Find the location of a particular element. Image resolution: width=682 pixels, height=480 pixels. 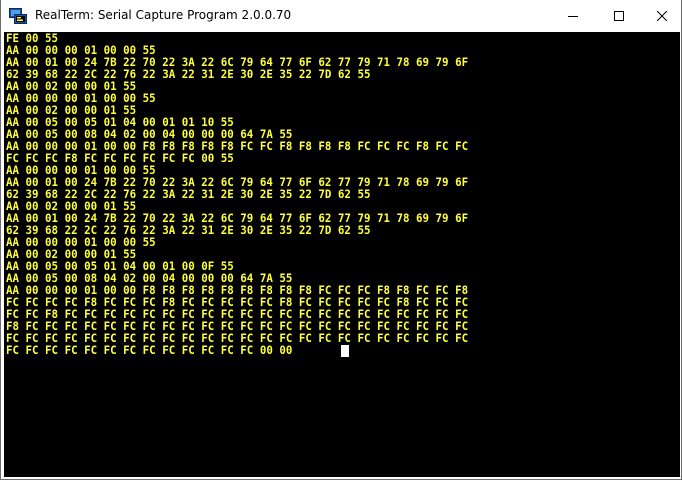

maximize-icon is located at coordinates (619, 16).